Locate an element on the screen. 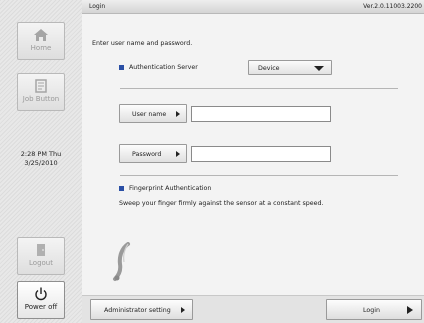 The height and width of the screenshot is (323, 424). auth-server-label: Authentication Server is located at coordinates (163, 67).